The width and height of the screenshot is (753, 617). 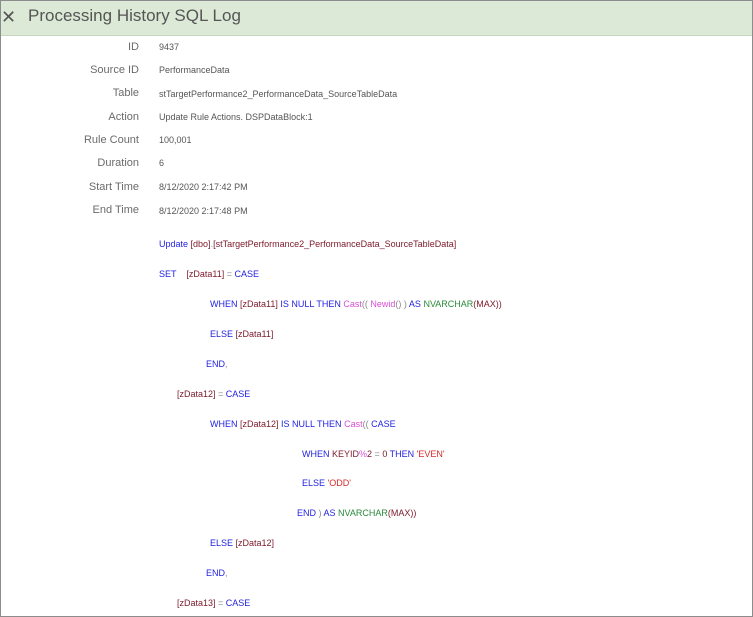 What do you see at coordinates (175, 140) in the screenshot?
I see `rule-count-value: 100,001` at bounding box center [175, 140].